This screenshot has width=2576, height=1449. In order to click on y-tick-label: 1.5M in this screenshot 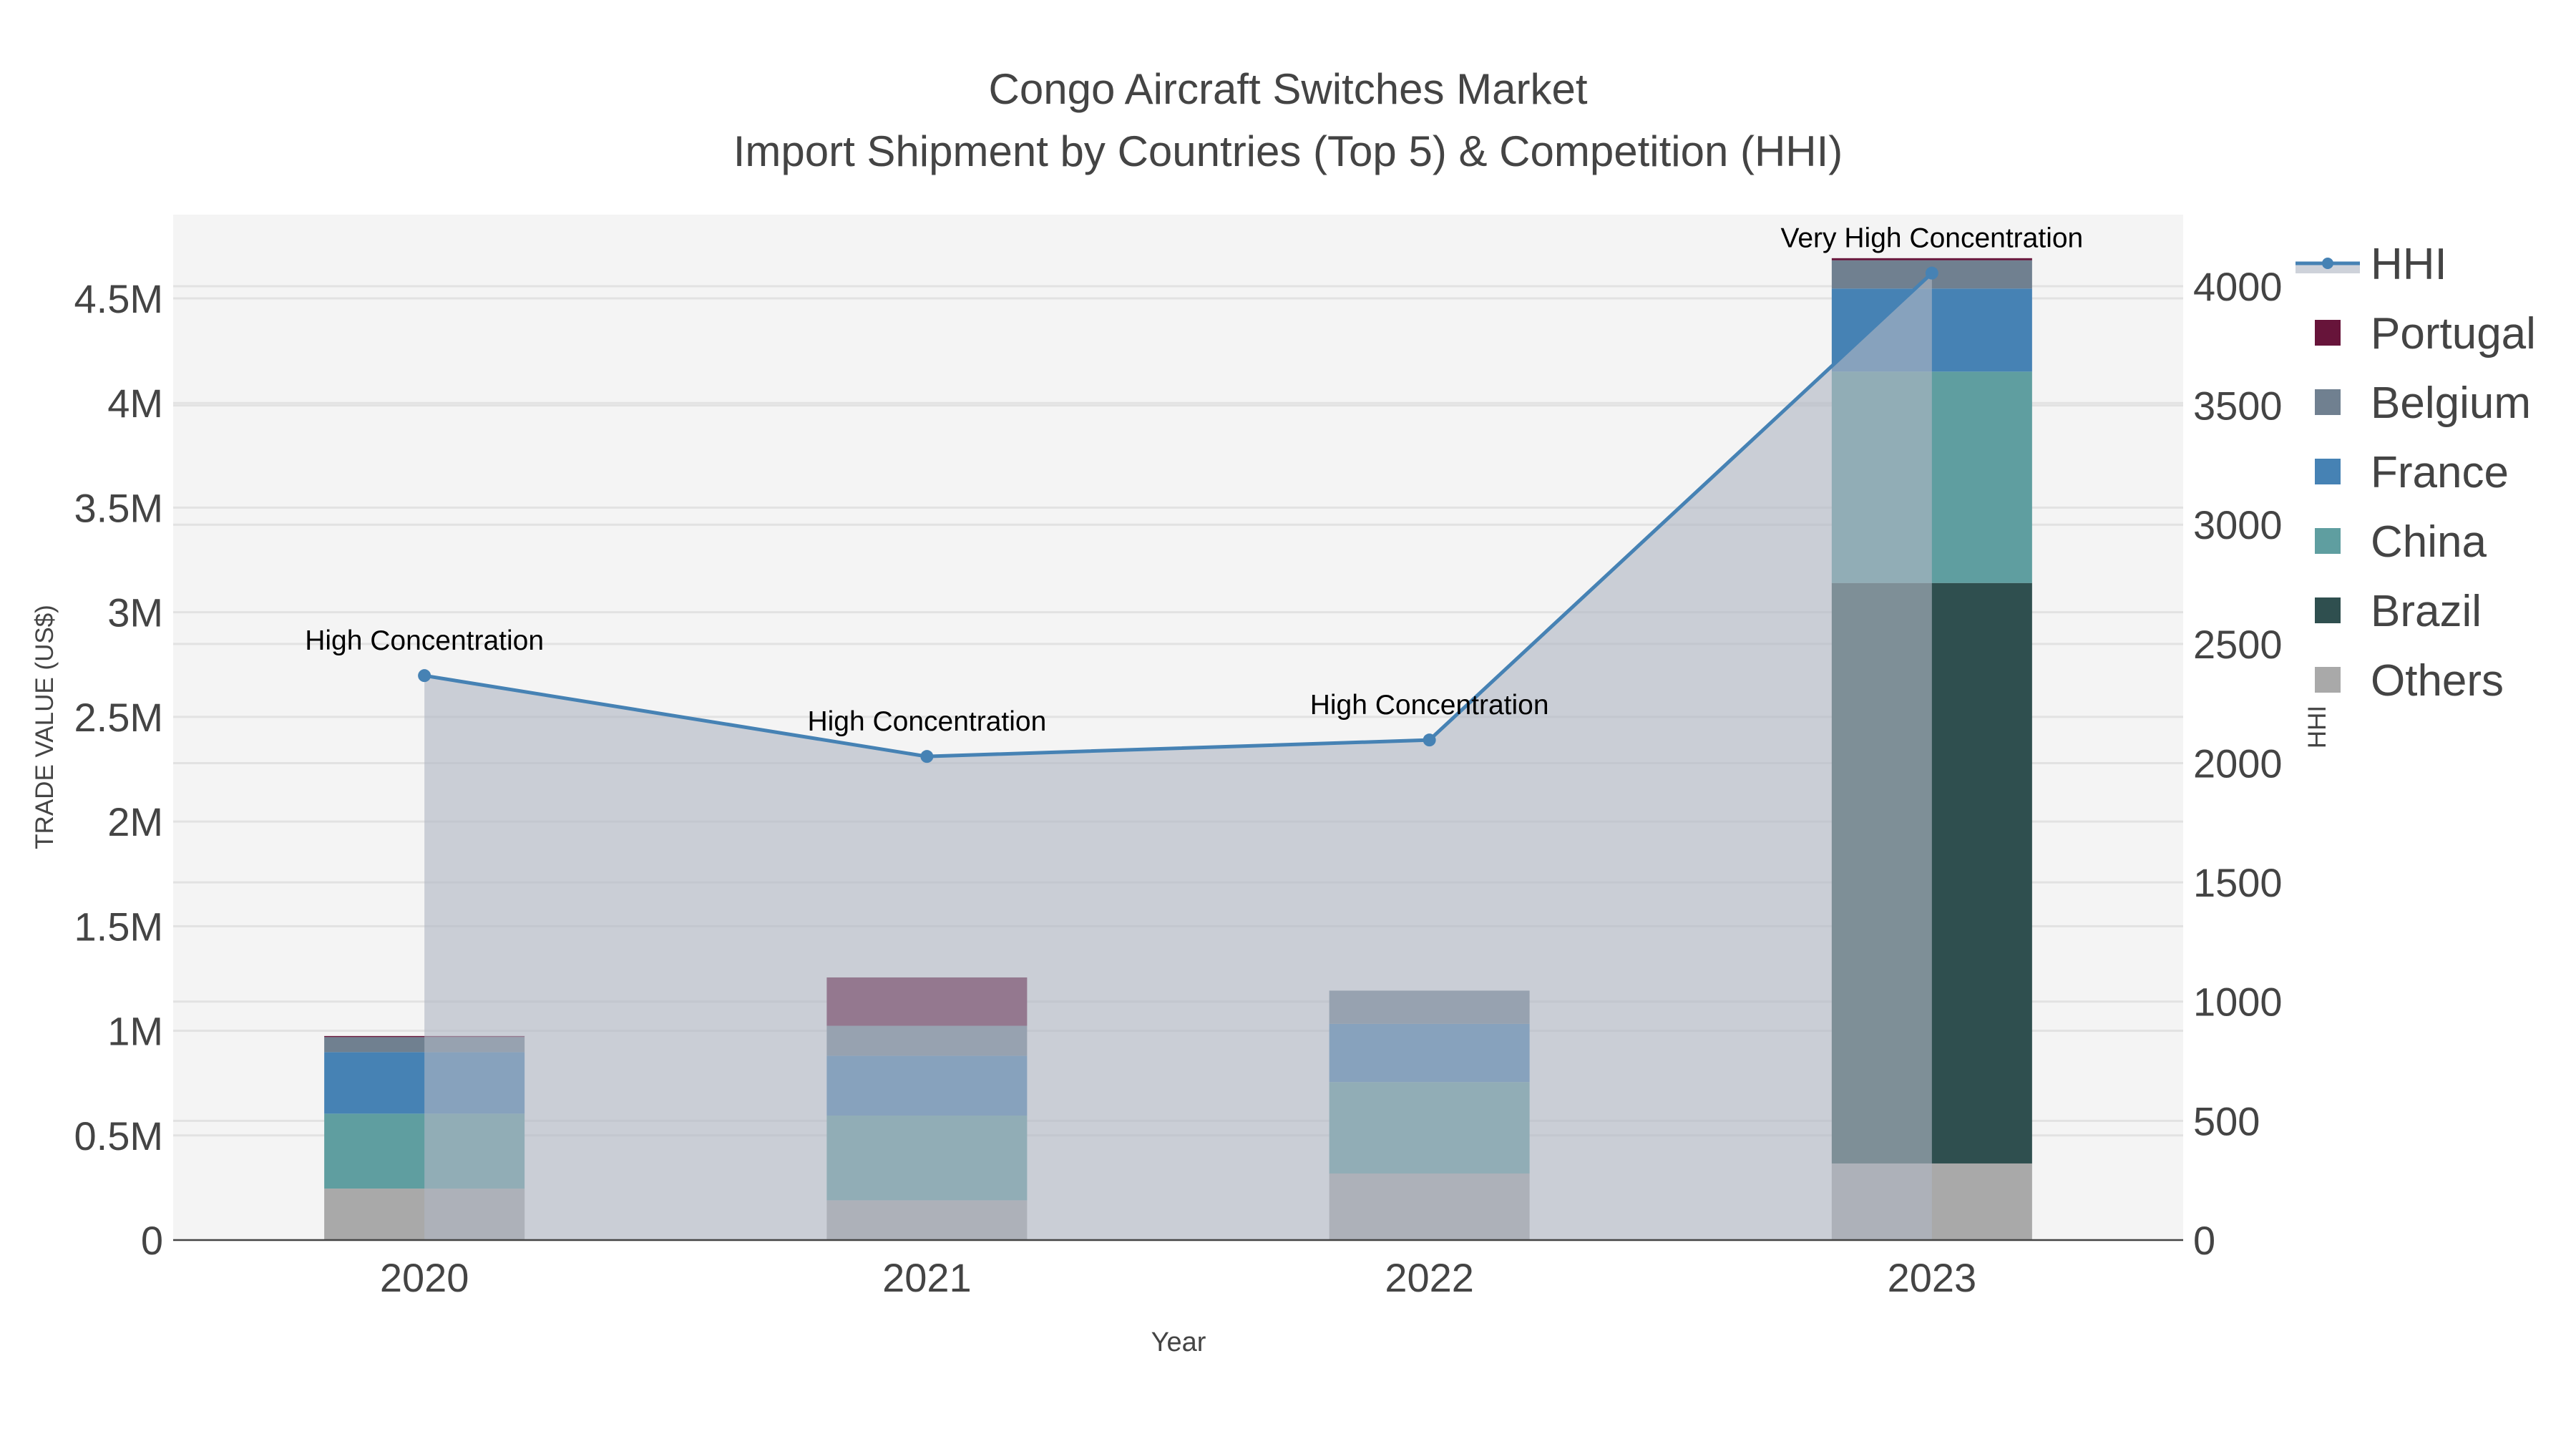, I will do `click(119, 926)`.